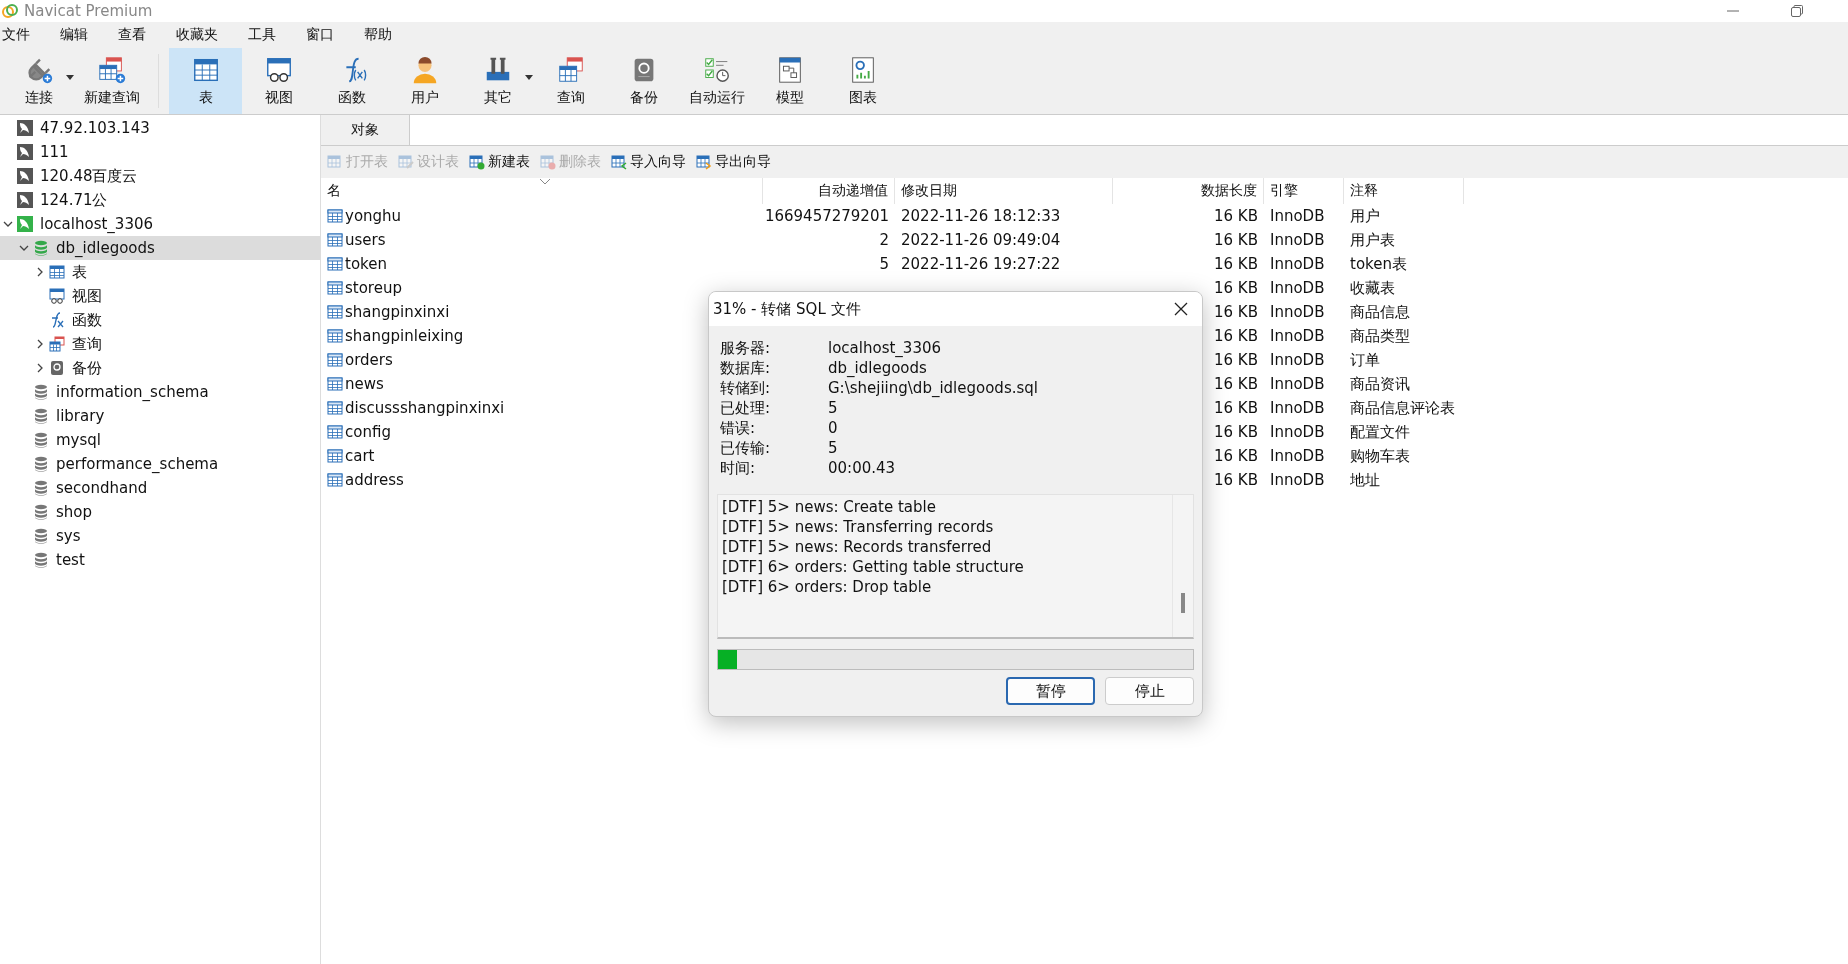 The image size is (1848, 964). Describe the element at coordinates (366, 264) in the screenshot. I see `table-name: token` at that location.